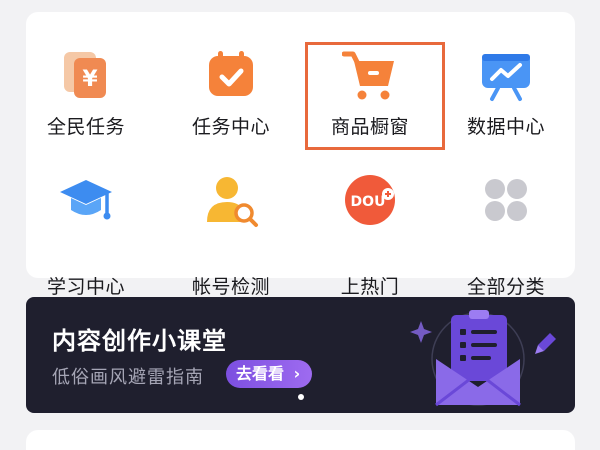 The image size is (600, 450). I want to click on tool-shang-remen: DOU 上热门, so click(370, 235).